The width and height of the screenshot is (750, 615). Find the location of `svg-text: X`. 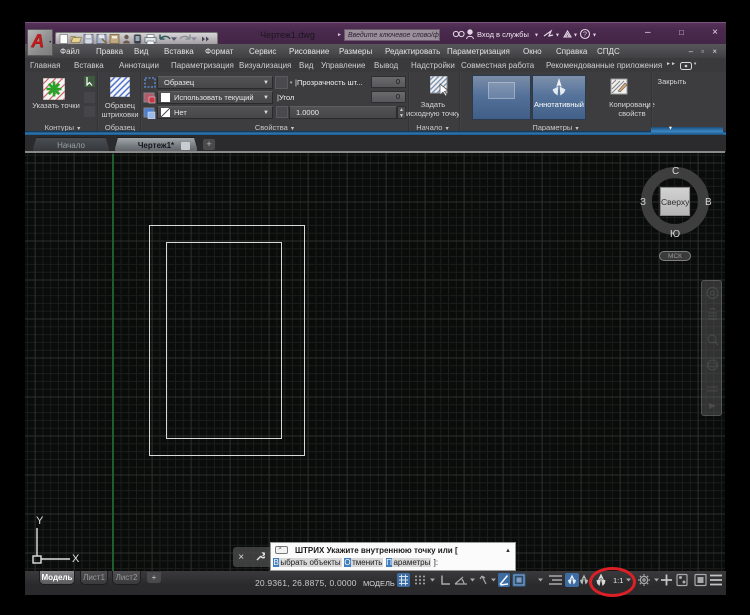

svg-text: X is located at coordinates (76, 559).